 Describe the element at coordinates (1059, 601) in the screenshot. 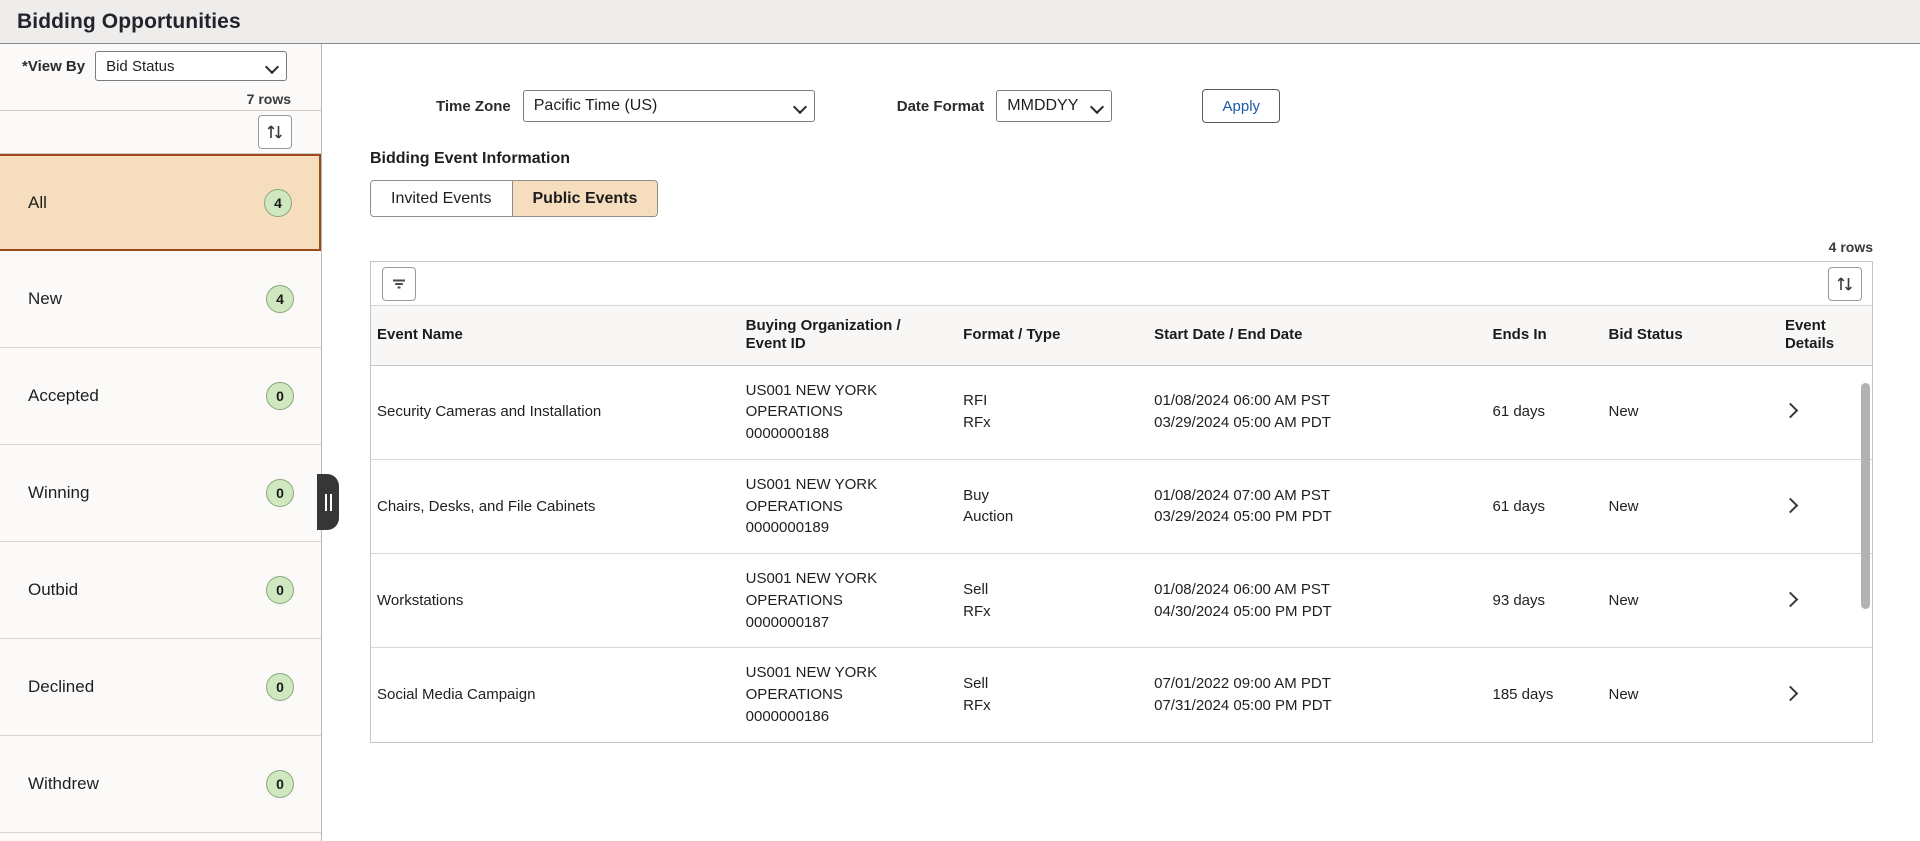

I see `cell-format-type: Sell RFx` at that location.